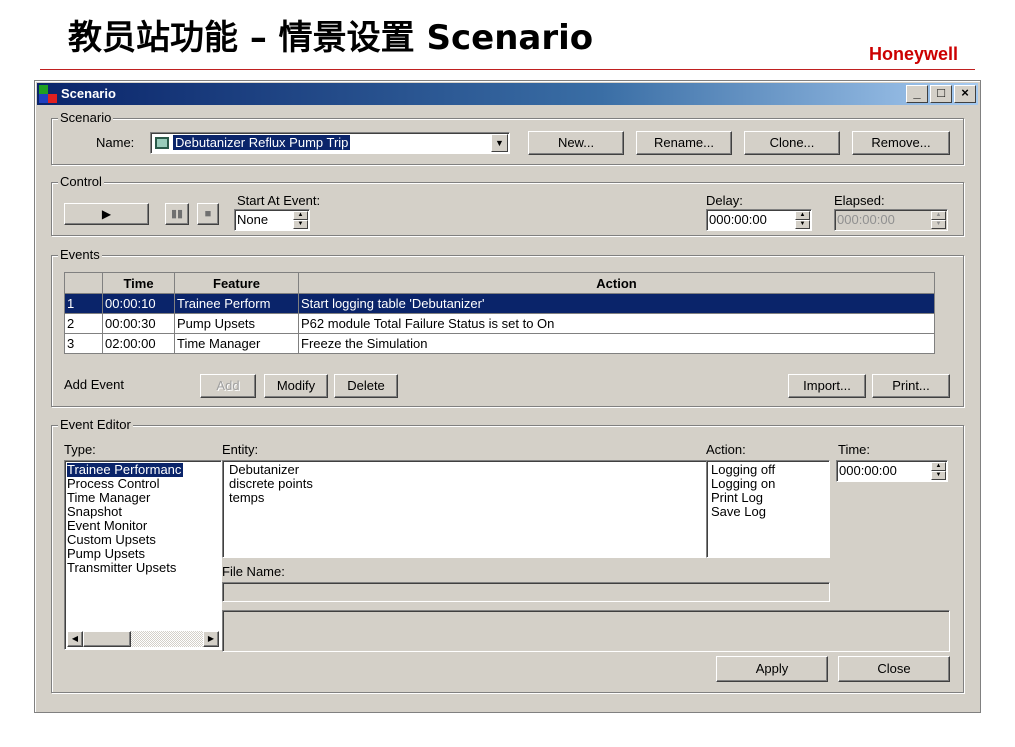  I want to click on apply-button: Apply, so click(772, 669).